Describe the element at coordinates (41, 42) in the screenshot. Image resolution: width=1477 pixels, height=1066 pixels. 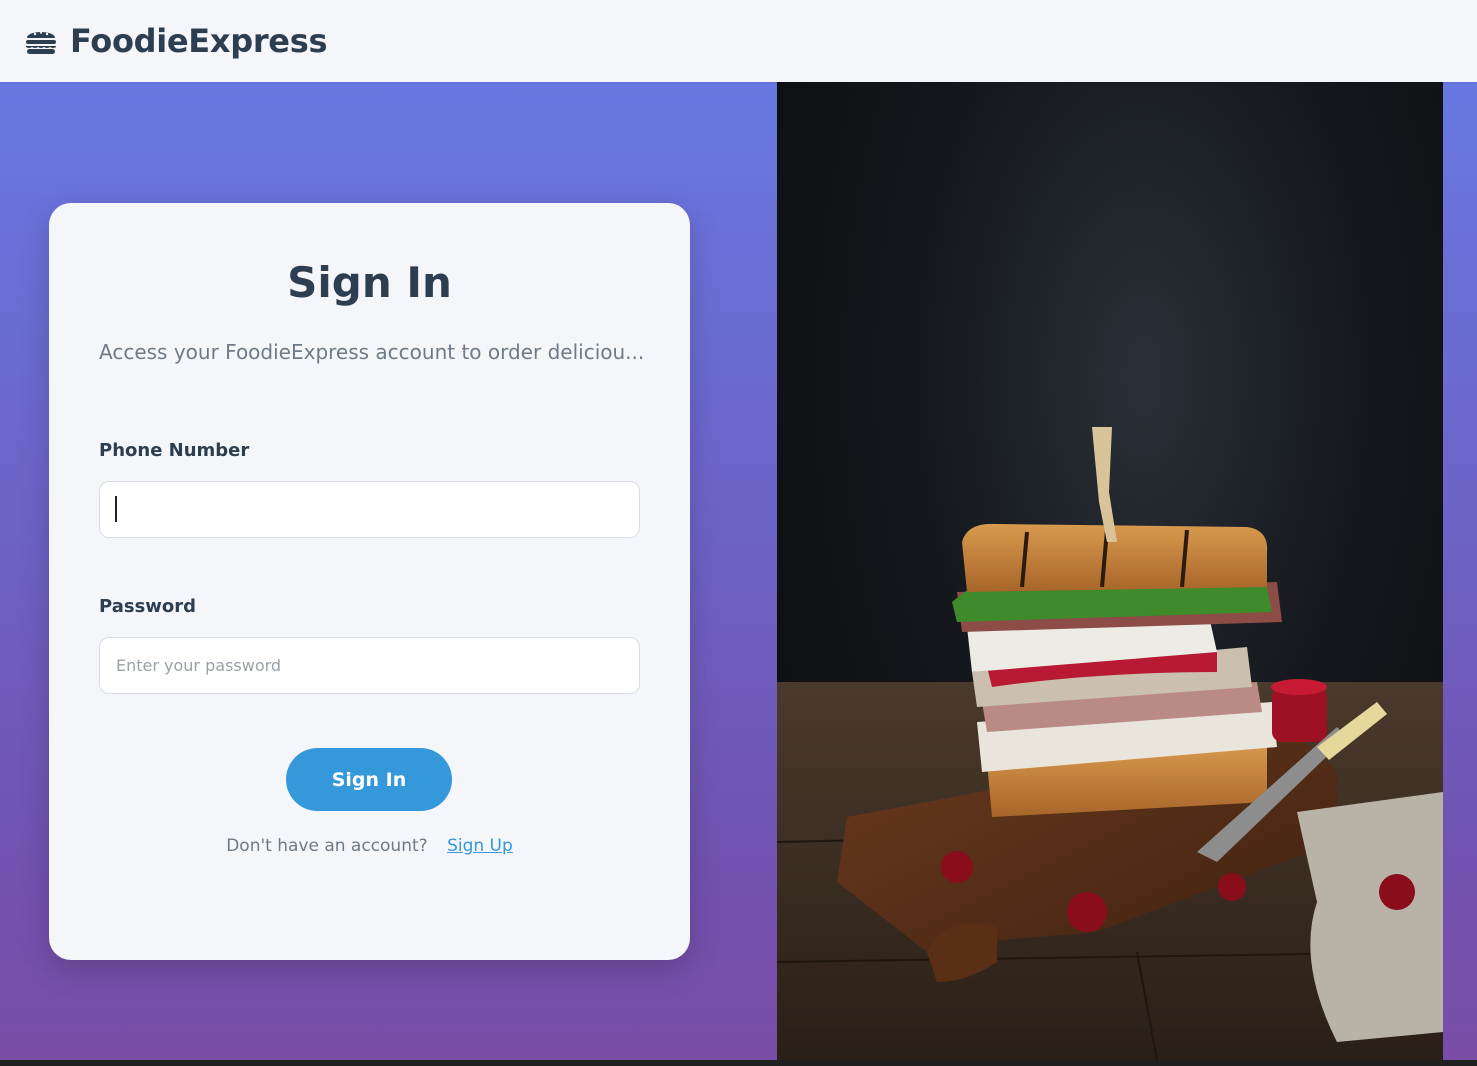
I see `burger-icon` at that location.